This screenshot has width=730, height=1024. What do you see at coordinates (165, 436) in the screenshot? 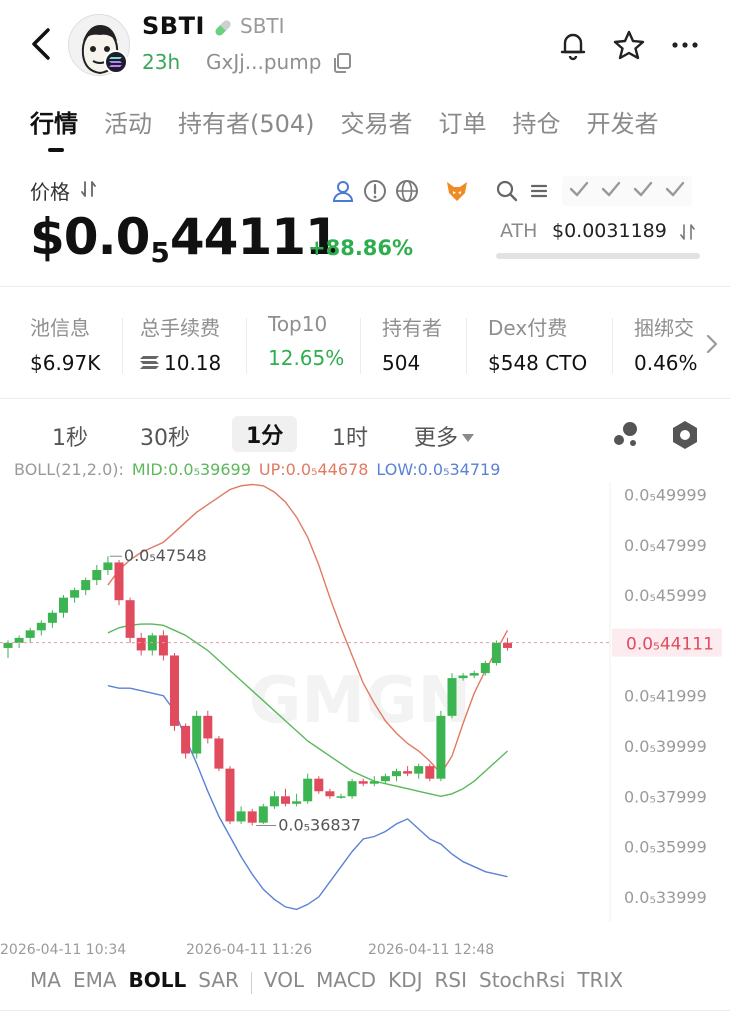
I see `interval-30s: 30秒` at bounding box center [165, 436].